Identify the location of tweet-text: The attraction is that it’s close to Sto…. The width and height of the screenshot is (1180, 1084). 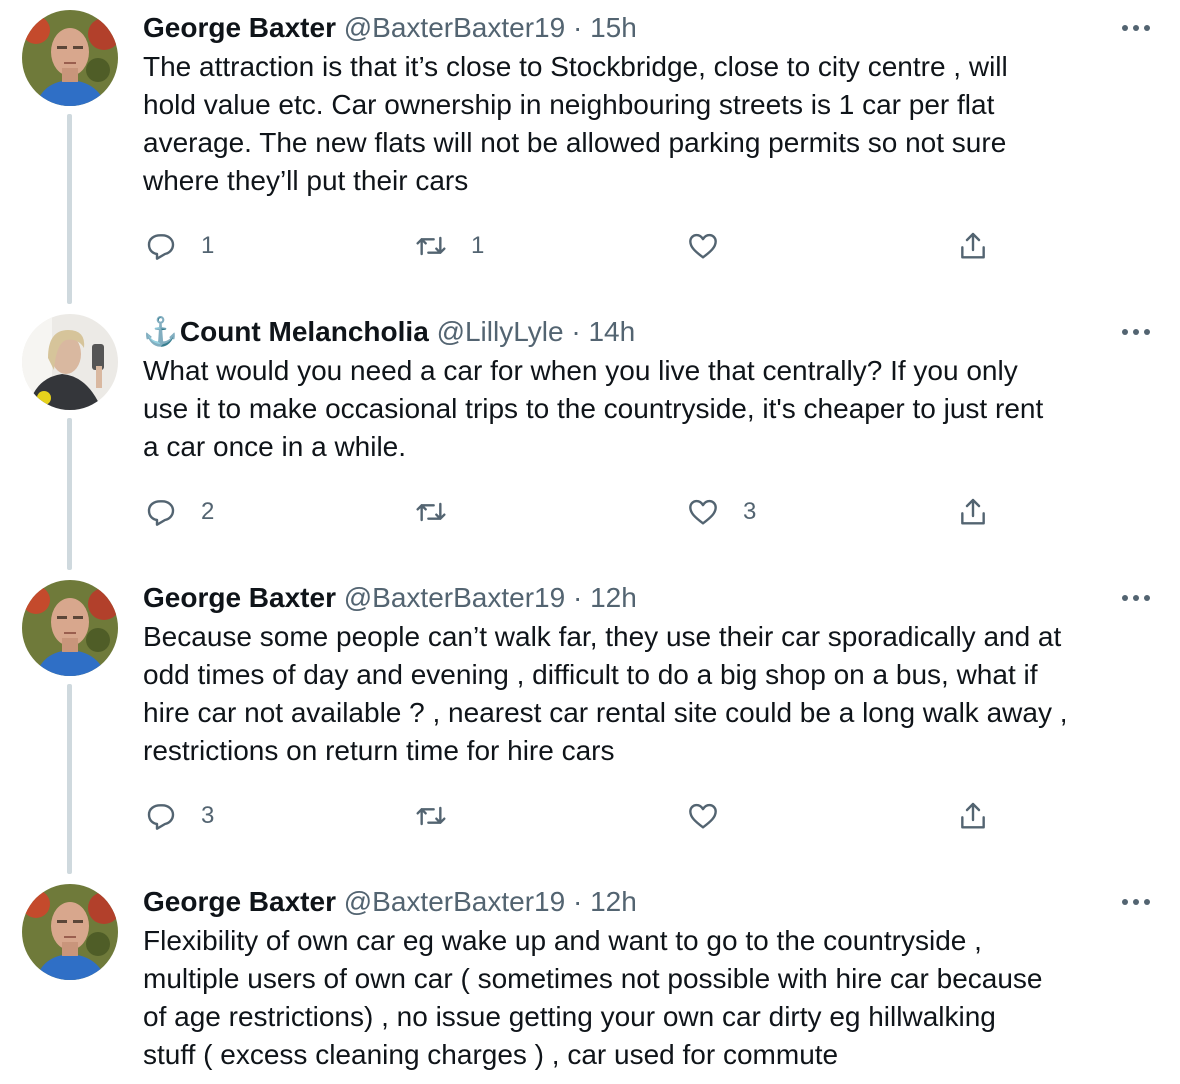
(650, 124).